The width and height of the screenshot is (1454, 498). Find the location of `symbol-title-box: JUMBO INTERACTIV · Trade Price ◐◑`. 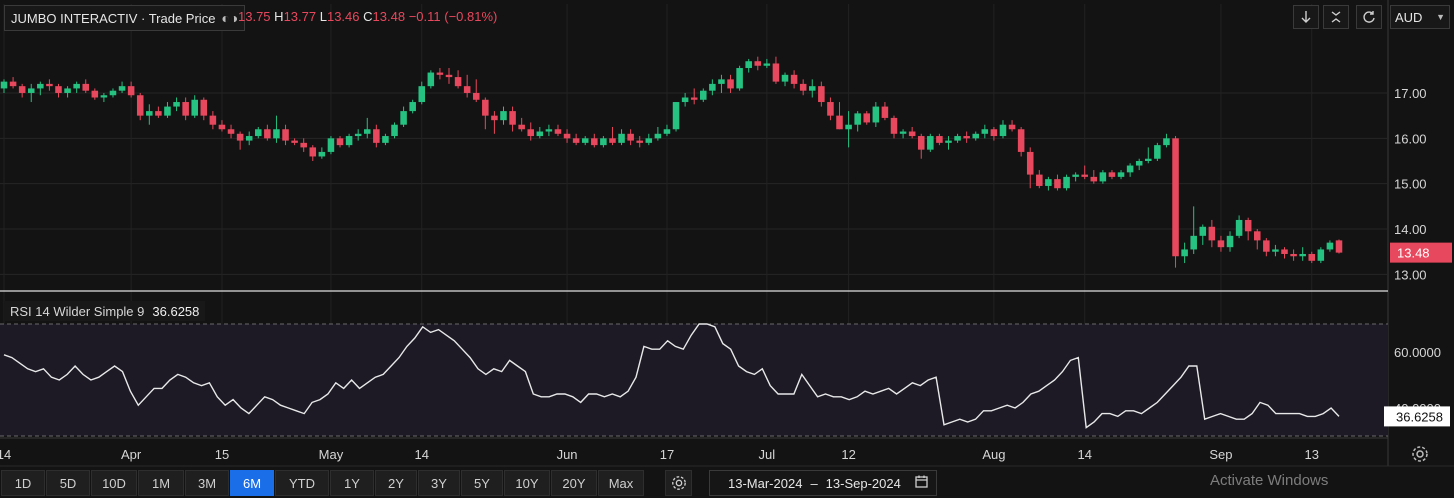

symbol-title-box: JUMBO INTERACTIV · Trade Price ◐◑ is located at coordinates (125, 18).